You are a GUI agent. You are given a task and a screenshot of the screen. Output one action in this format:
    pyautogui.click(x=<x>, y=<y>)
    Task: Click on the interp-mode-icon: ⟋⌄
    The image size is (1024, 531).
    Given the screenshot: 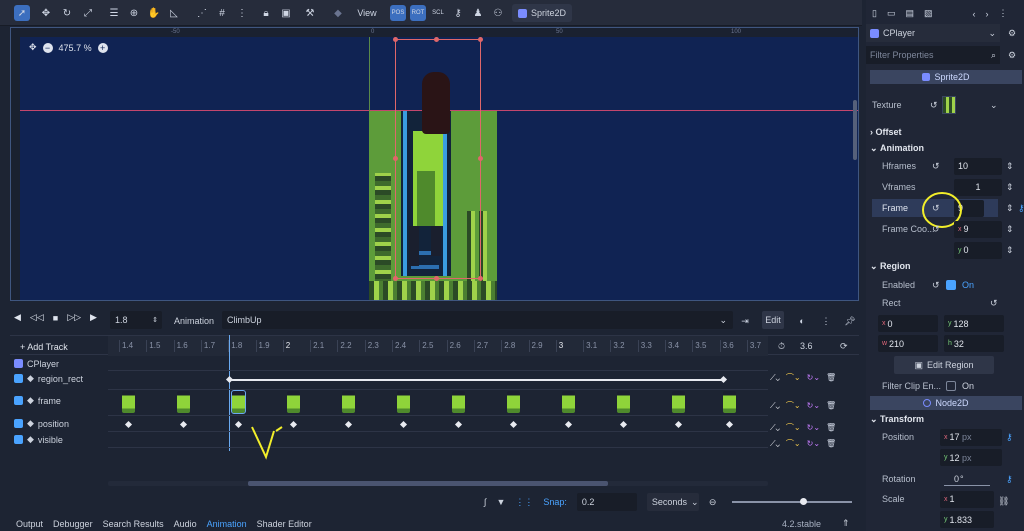 What is the action you would take?
    pyautogui.click(x=775, y=428)
    